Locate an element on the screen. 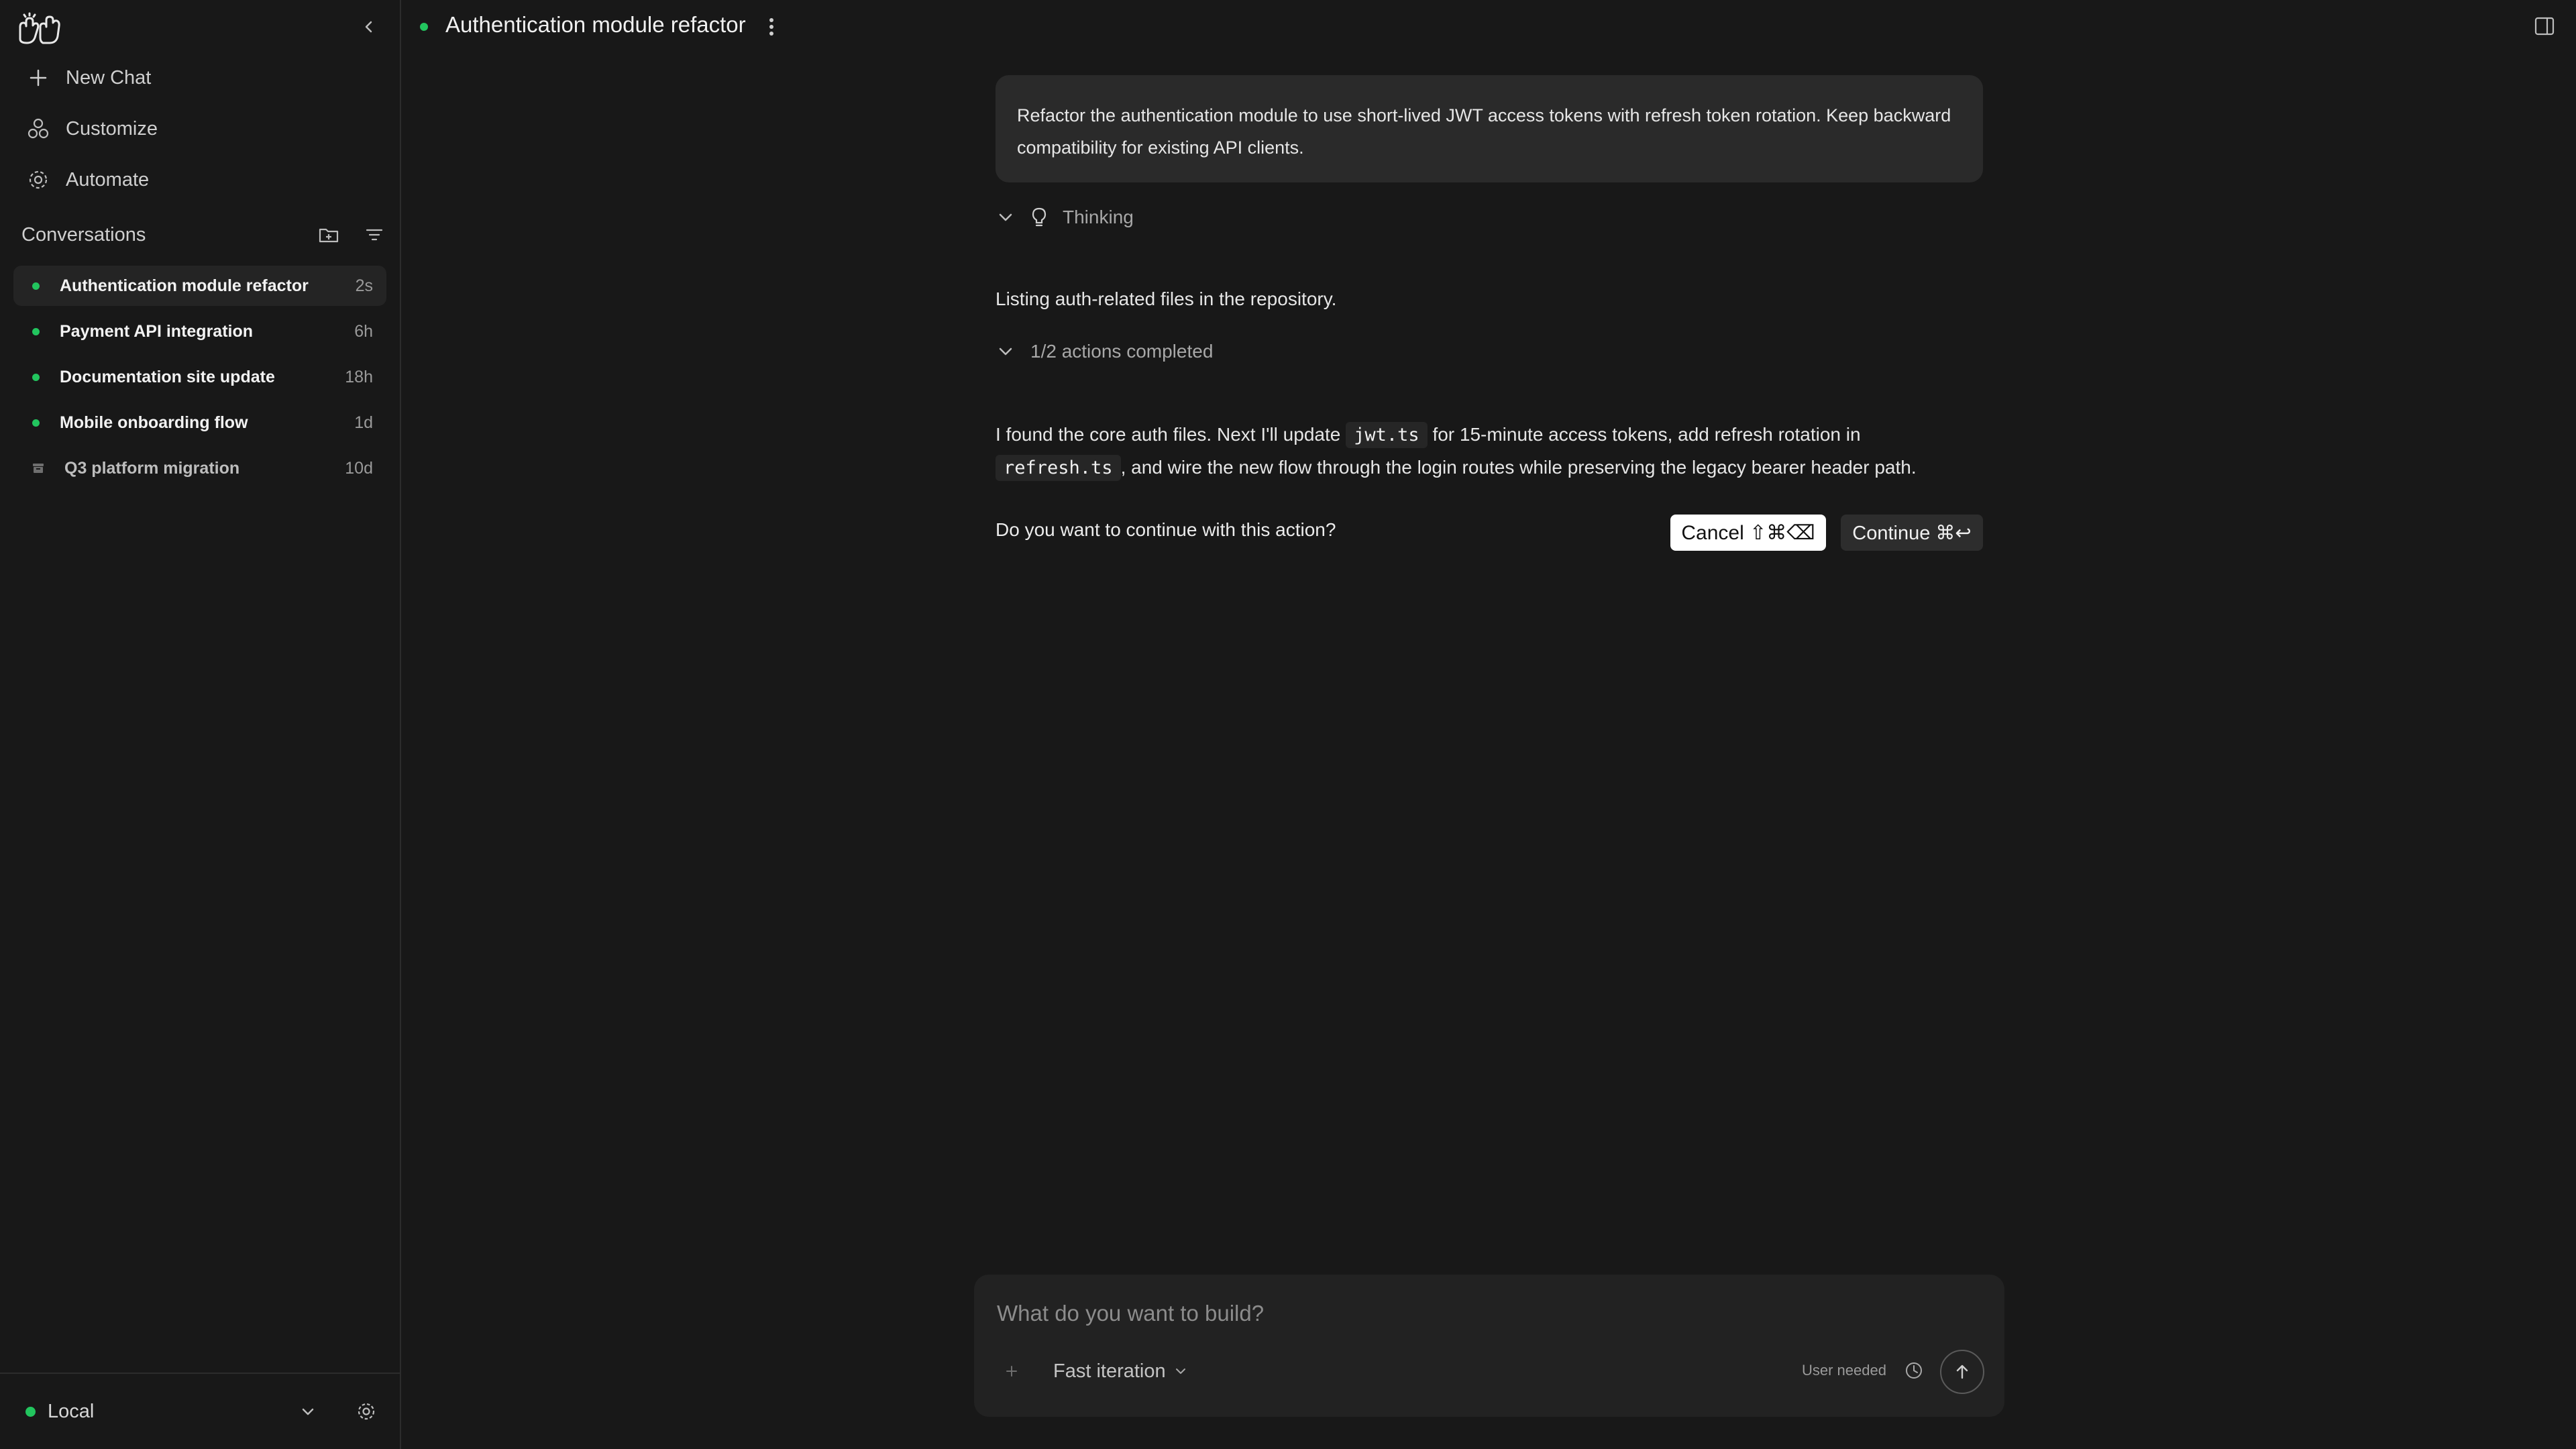 The width and height of the screenshot is (2576, 1449). conversation-title: Authentication module refactor is located at coordinates (595, 24).